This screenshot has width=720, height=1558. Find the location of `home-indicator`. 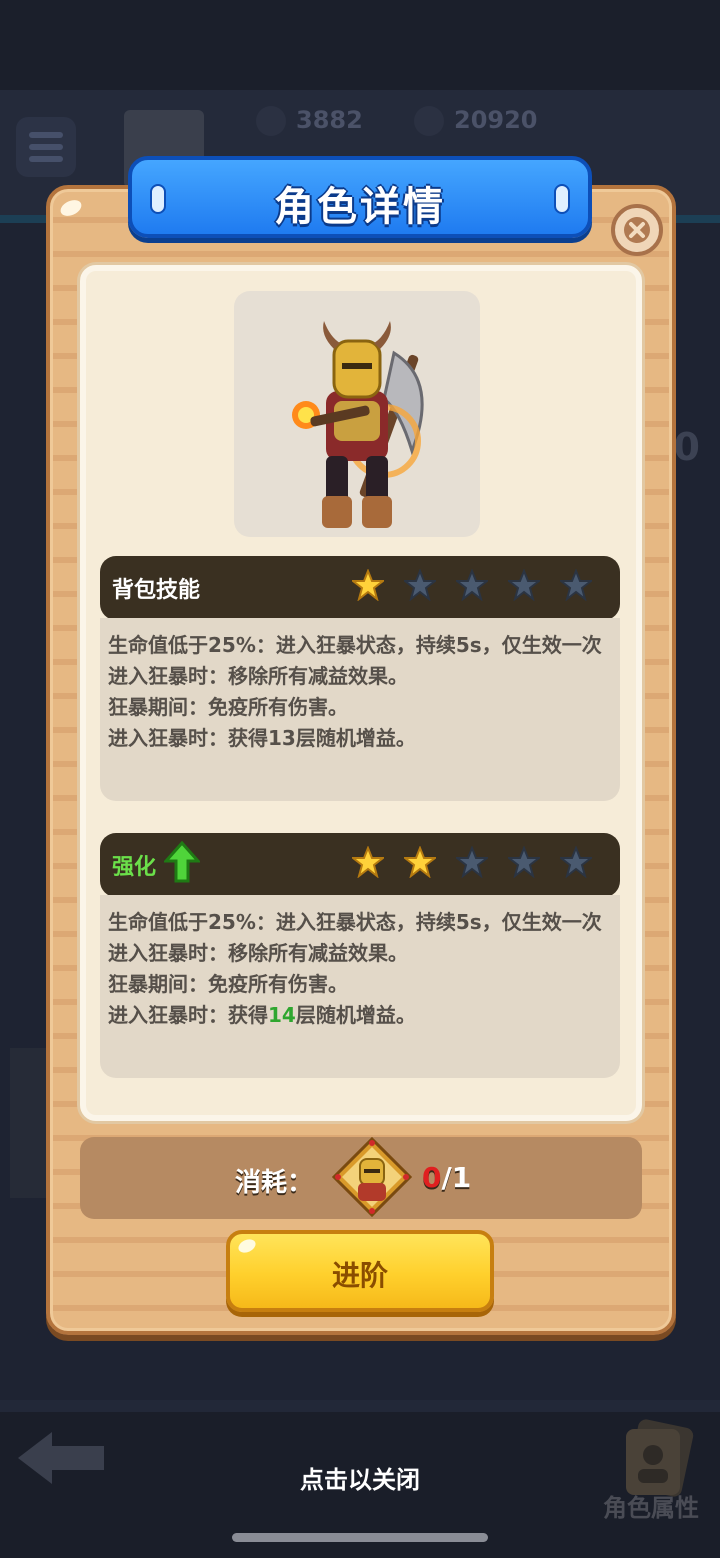

home-indicator is located at coordinates (360, 1537).